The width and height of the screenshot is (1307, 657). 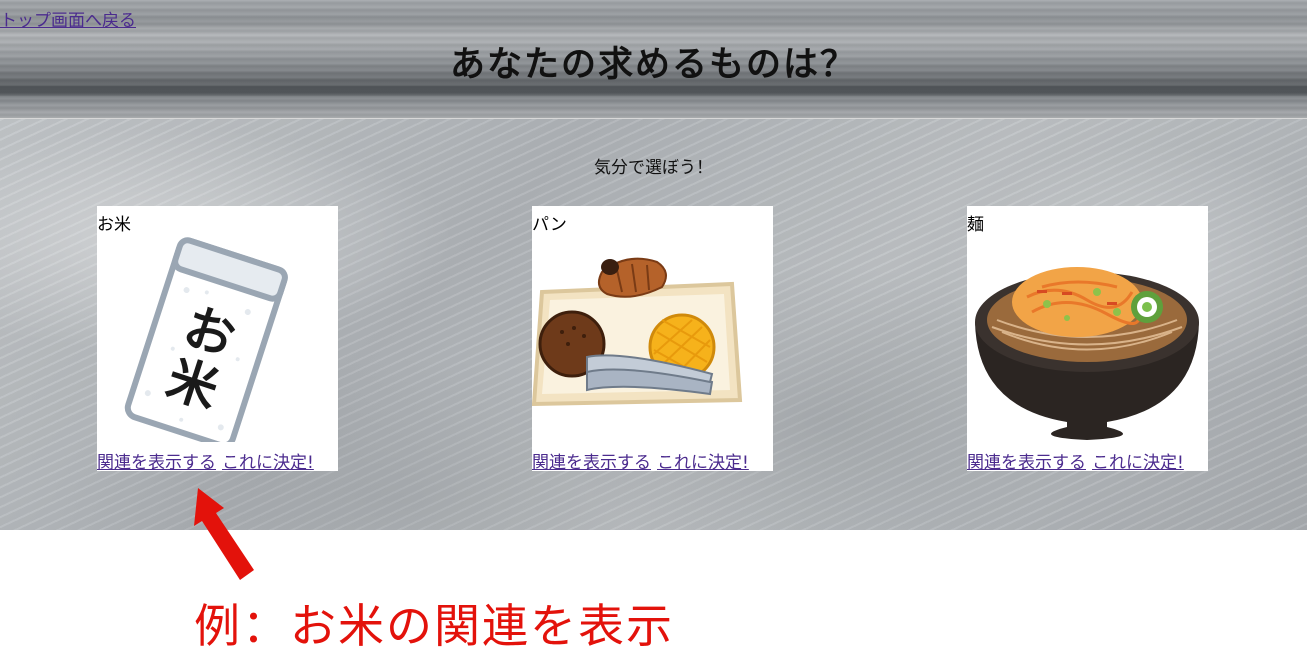 I want to click on page-title: あなたの求めるものは？, so click(x=653, y=65).